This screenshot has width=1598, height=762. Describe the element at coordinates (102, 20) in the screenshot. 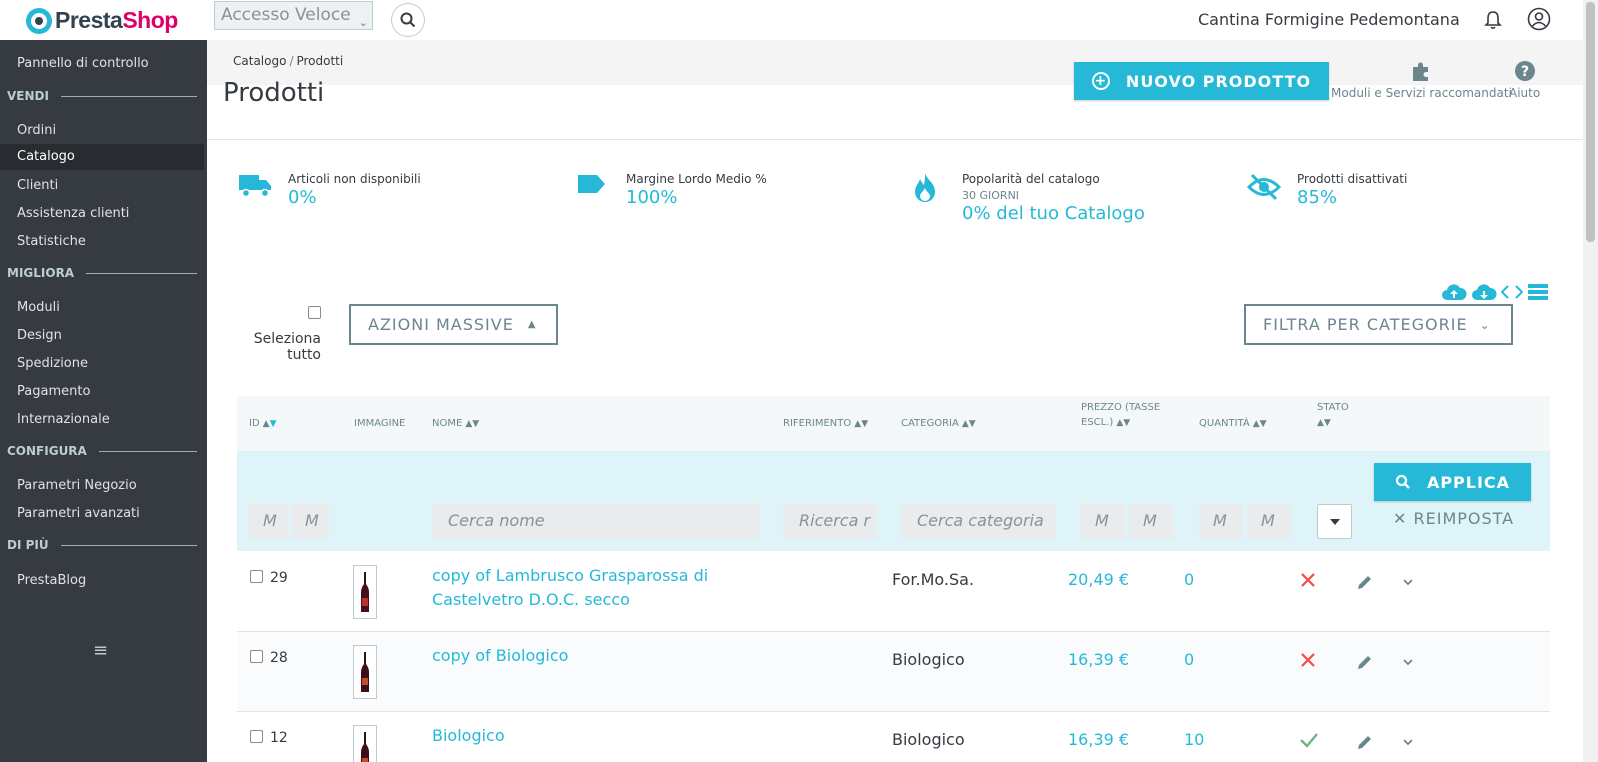

I see `prestashop-logo: PrestaShop` at that location.